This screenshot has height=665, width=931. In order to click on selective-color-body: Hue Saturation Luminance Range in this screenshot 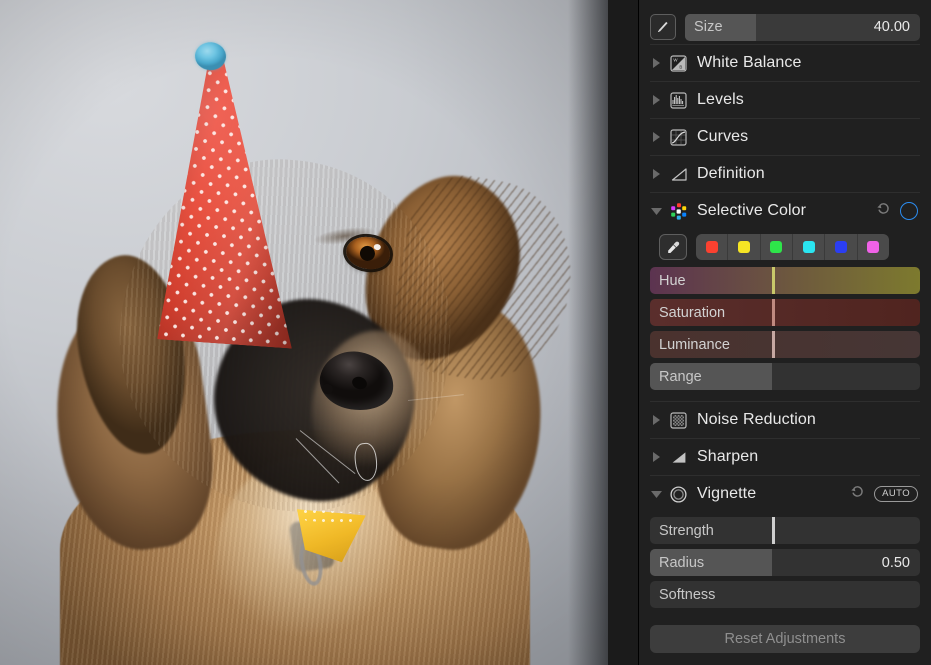, I will do `click(785, 315)`.